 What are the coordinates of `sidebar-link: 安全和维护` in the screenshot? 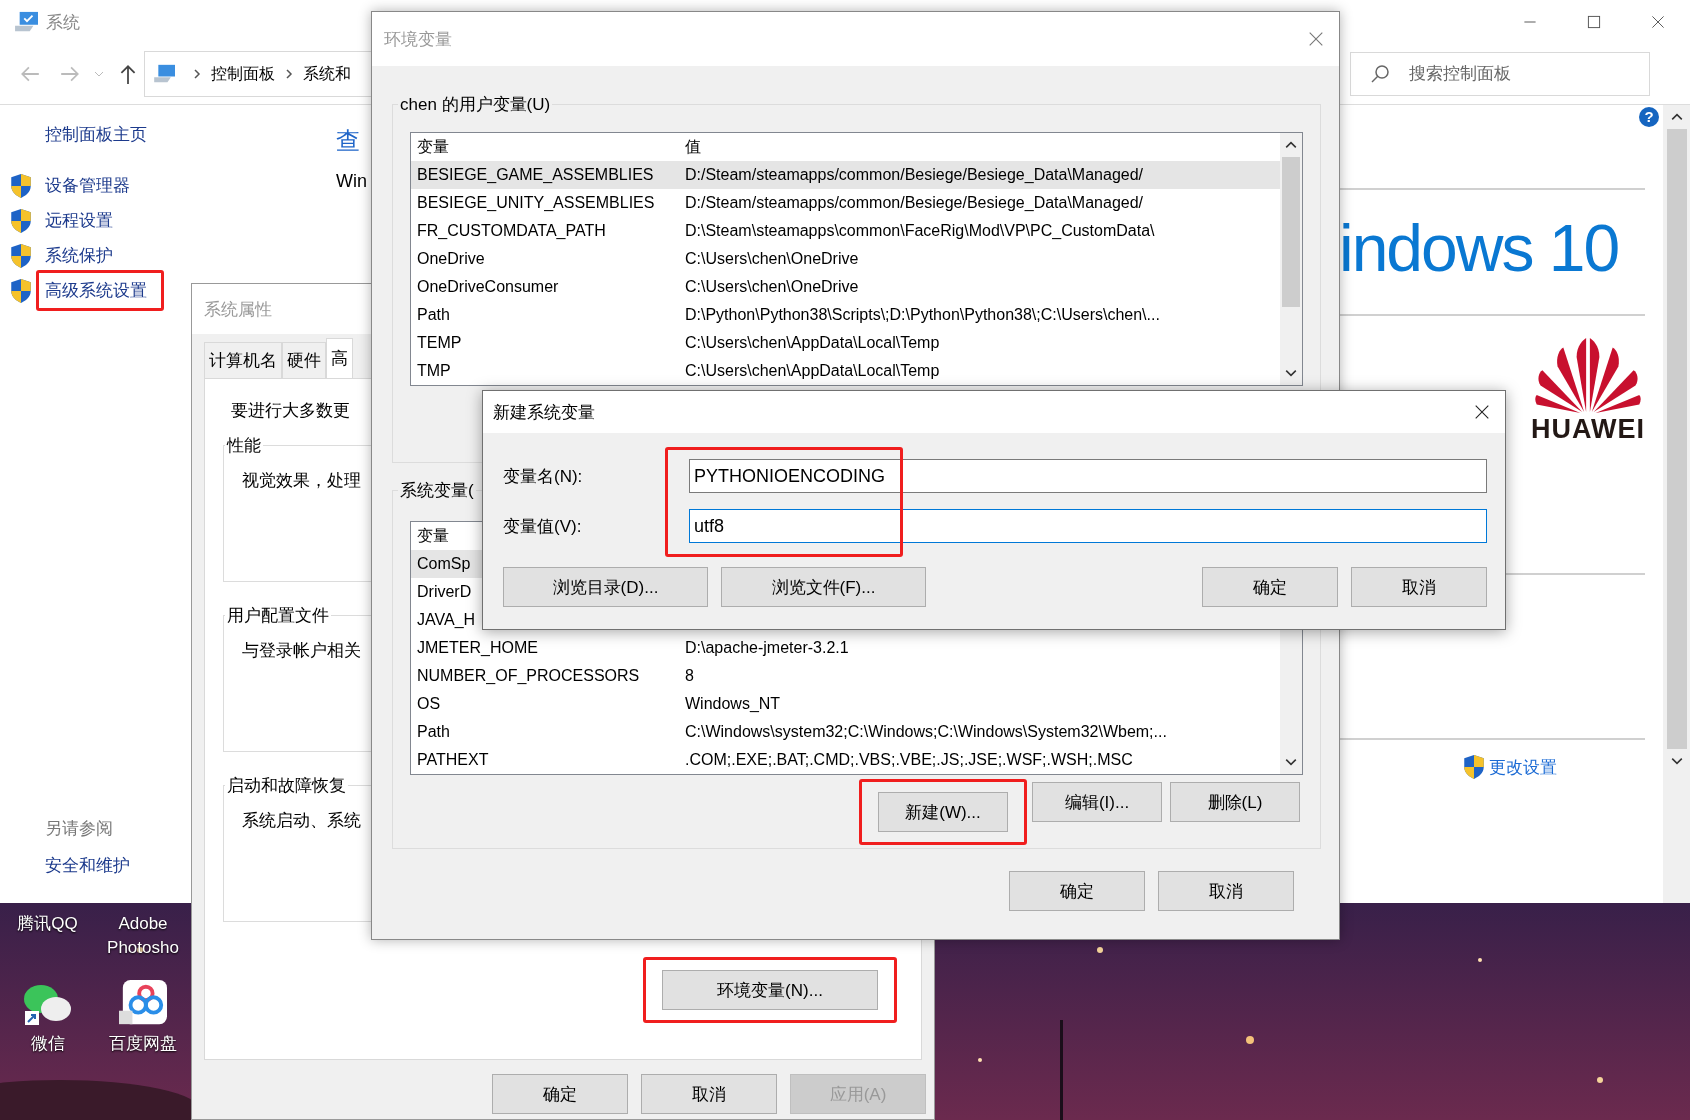 It's located at (87, 865).